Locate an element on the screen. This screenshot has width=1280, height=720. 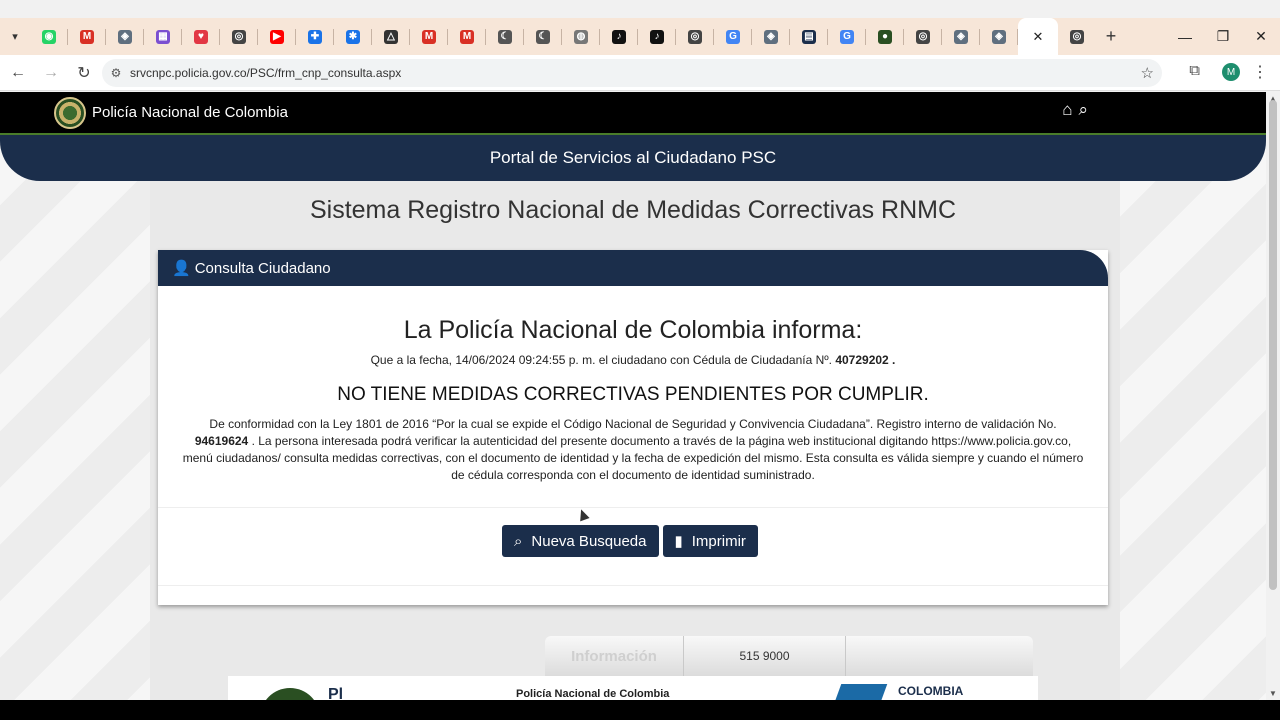
document-icon: ▤ is located at coordinates (809, 36).